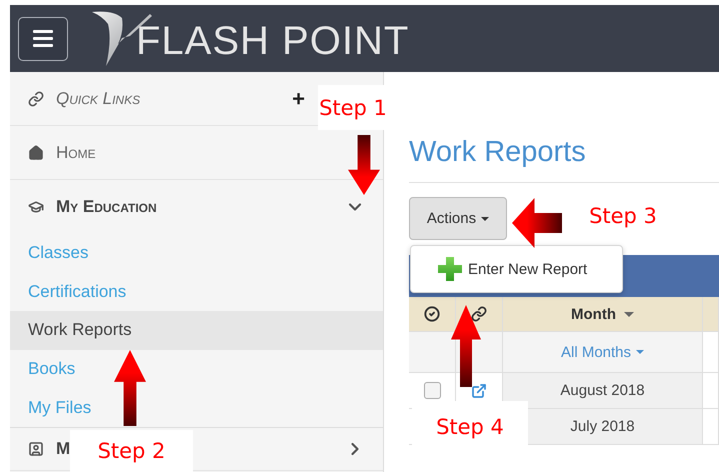 The image size is (719, 472). What do you see at coordinates (602, 314) in the screenshot?
I see `column-header: Month` at bounding box center [602, 314].